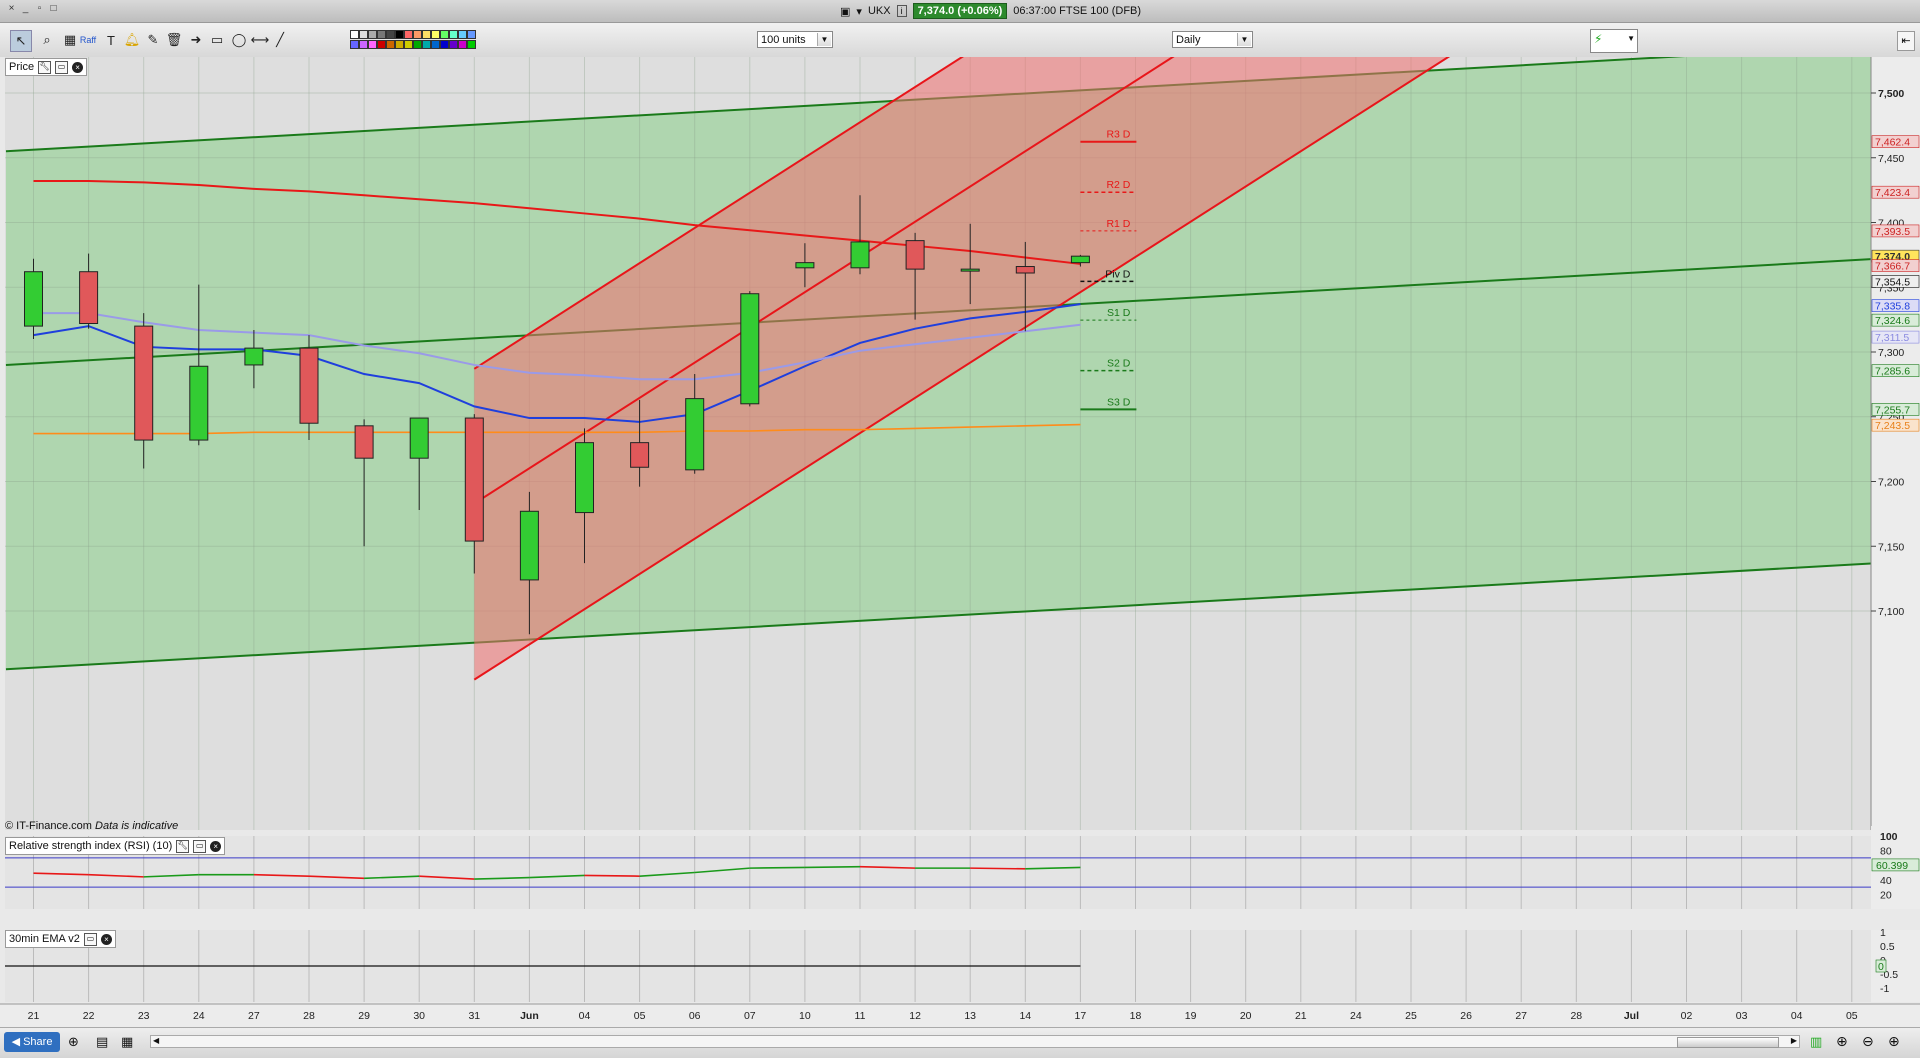 The height and width of the screenshot is (1058, 1920). I want to click on color-palette, so click(427, 40).